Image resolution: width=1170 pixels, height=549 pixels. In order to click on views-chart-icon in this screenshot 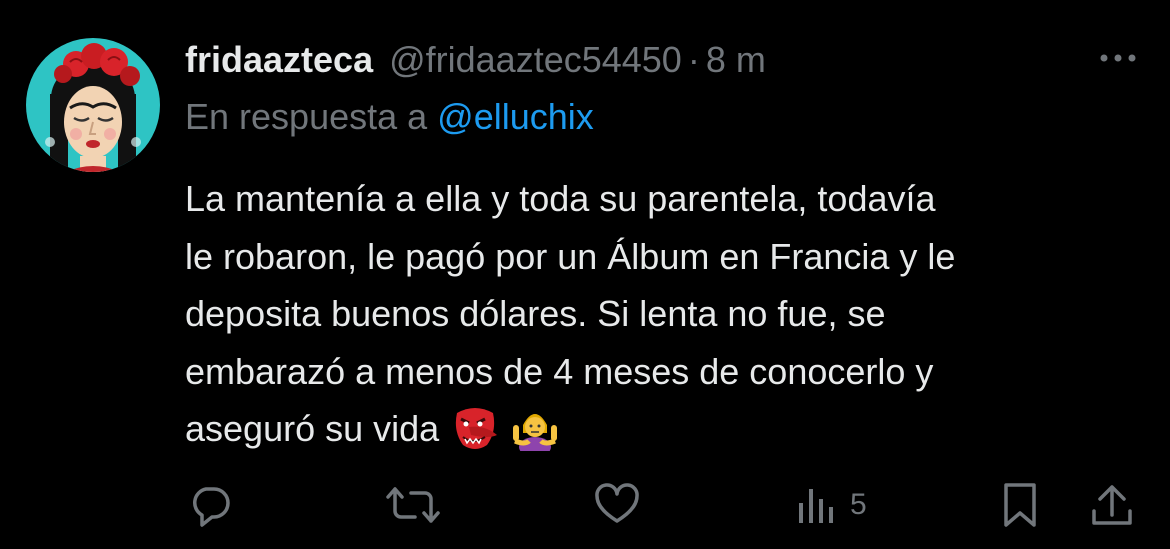, I will do `click(816, 506)`.